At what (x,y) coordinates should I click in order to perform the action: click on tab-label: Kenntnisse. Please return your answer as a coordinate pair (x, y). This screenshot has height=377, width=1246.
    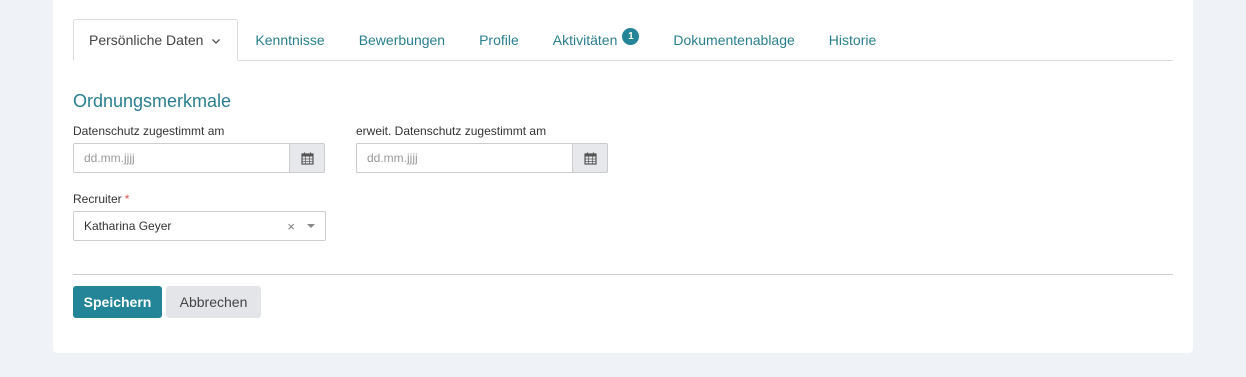
    Looking at the image, I should click on (290, 39).